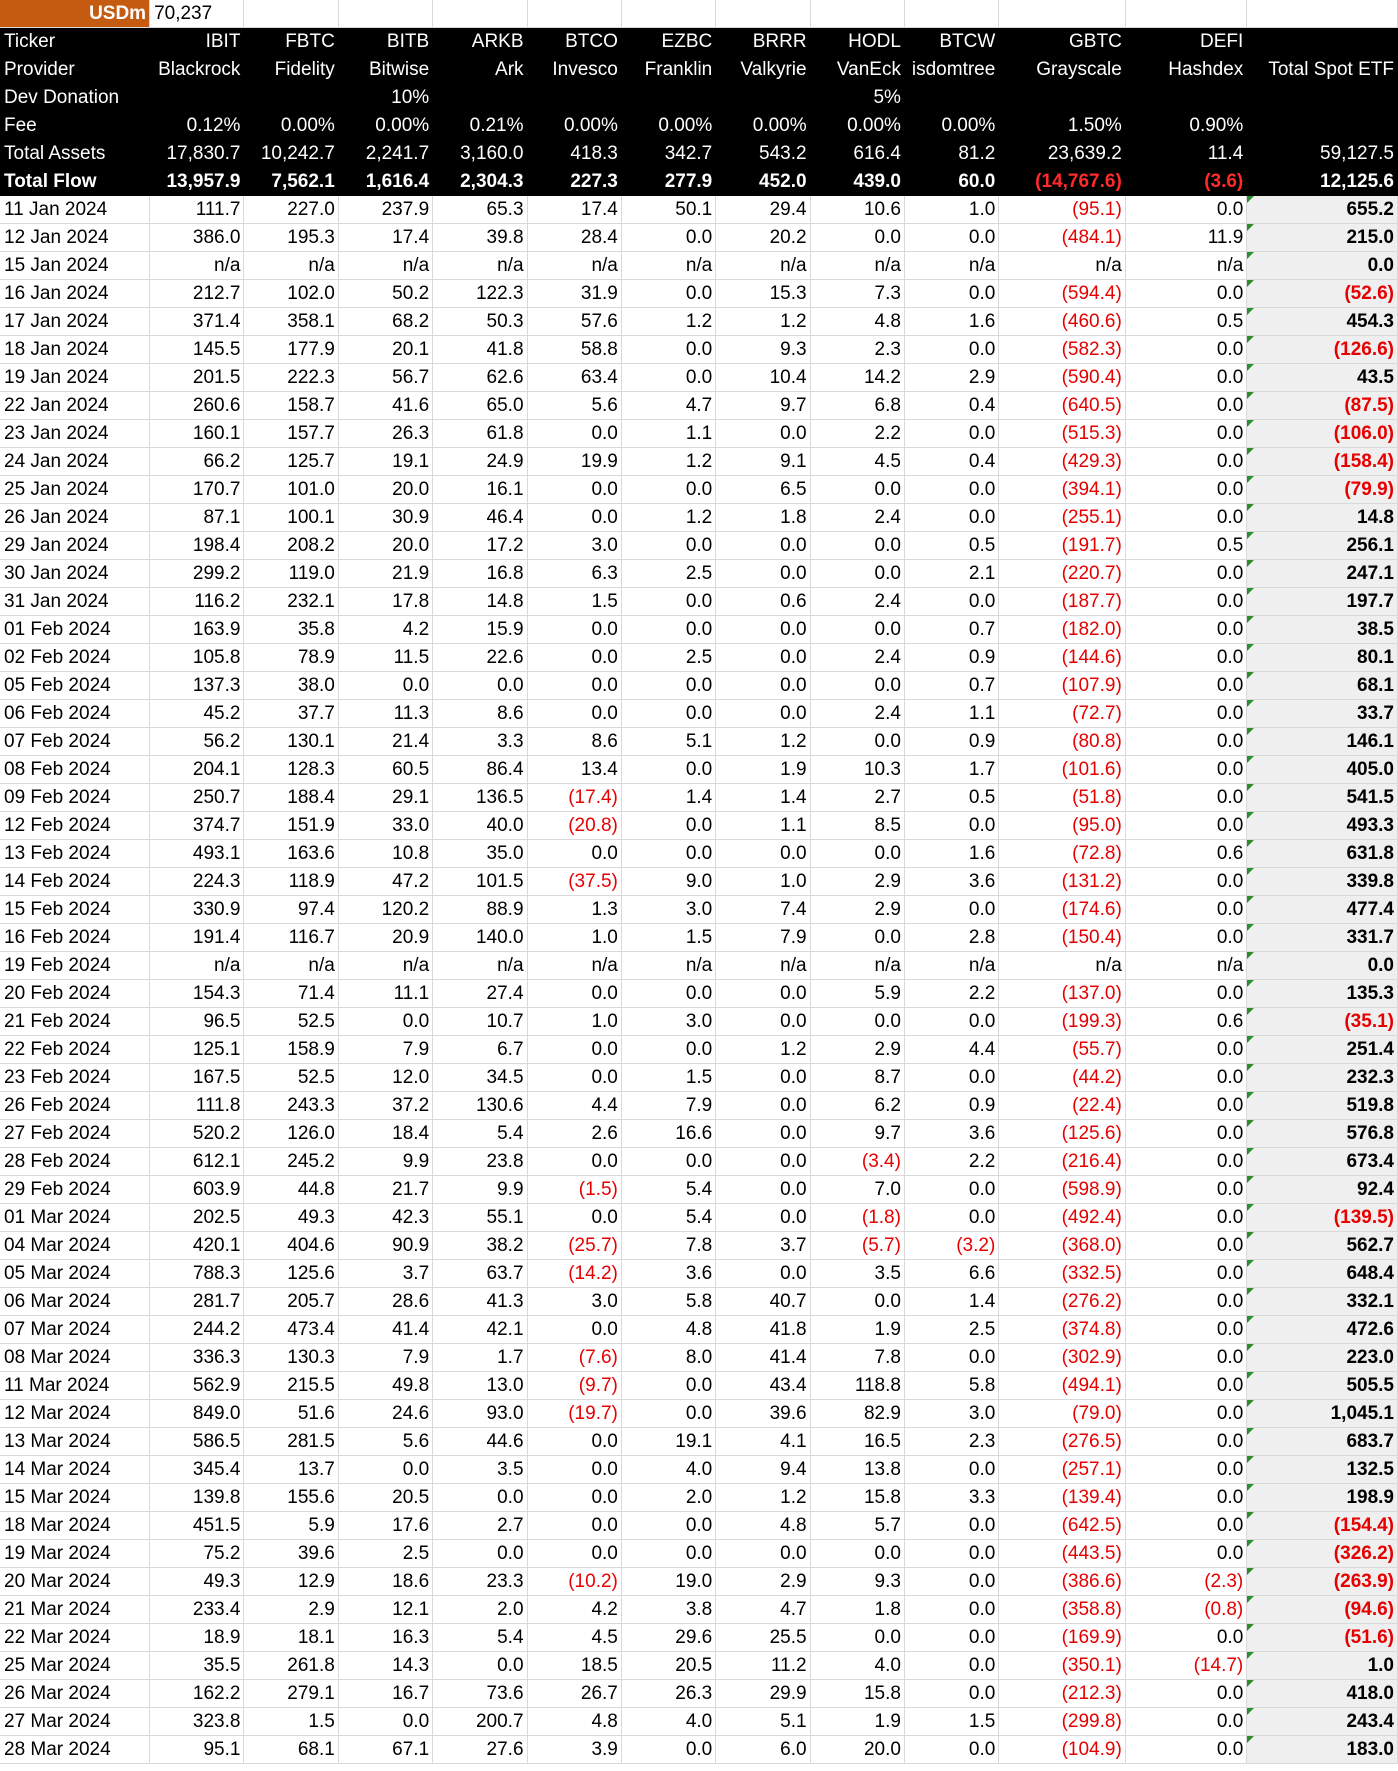  What do you see at coordinates (669, 1581) in the screenshot?
I see `flow-cell: 19.0` at bounding box center [669, 1581].